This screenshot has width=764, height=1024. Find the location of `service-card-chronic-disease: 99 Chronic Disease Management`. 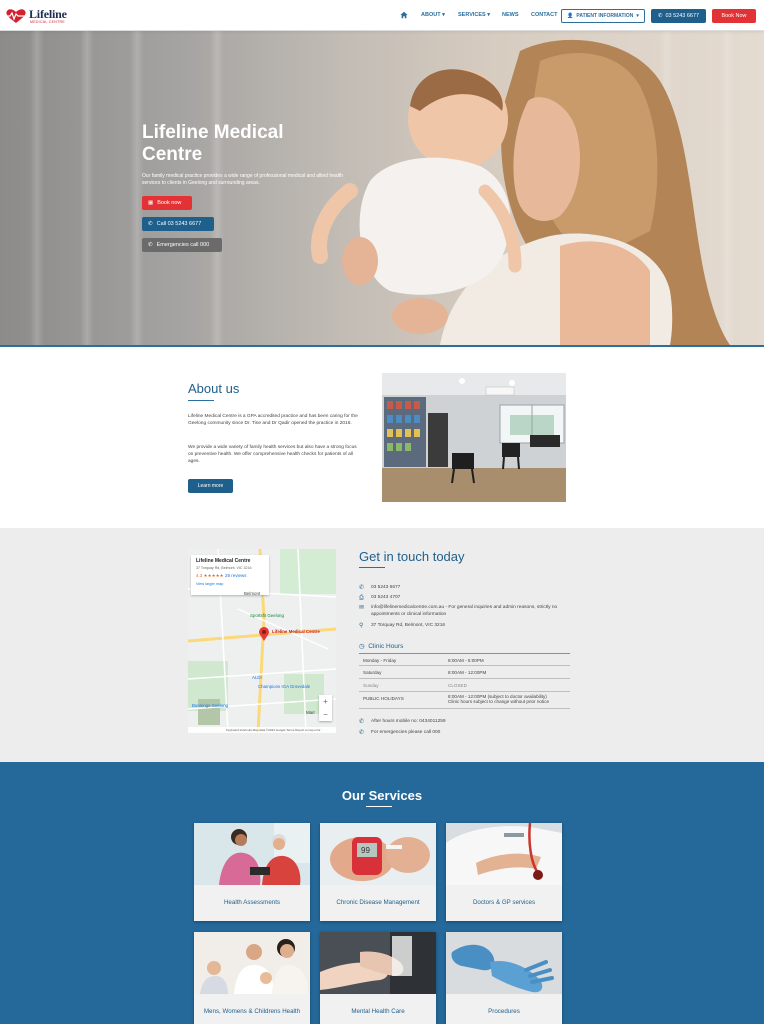

service-card-chronic-disease: 99 Chronic Disease Management is located at coordinates (378, 872).